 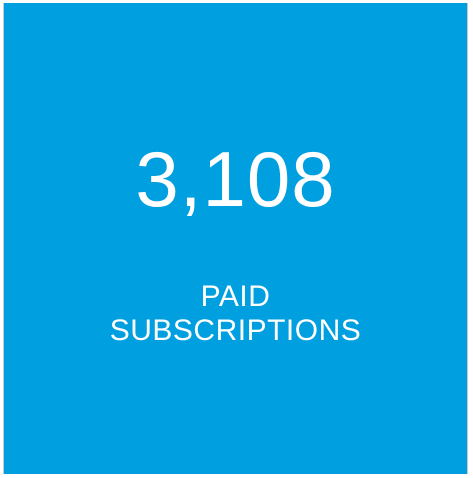 I want to click on stat-value: 3,108, so click(x=235, y=179).